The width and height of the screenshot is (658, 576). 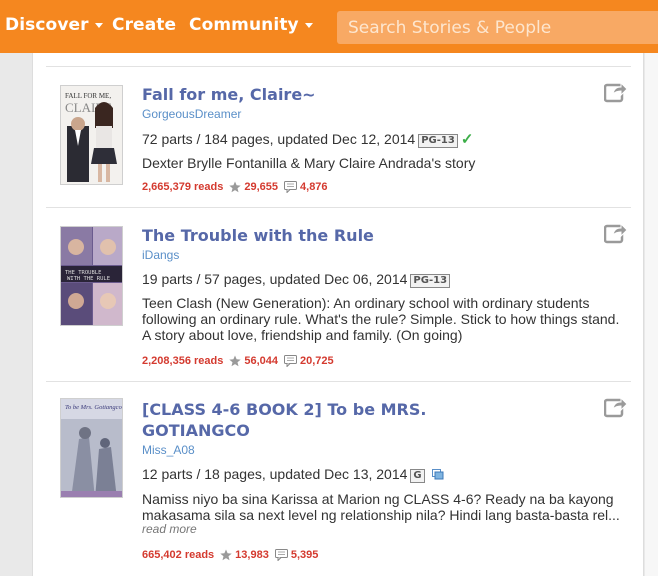 What do you see at coordinates (651, 314) in the screenshot?
I see `page-background` at bounding box center [651, 314].